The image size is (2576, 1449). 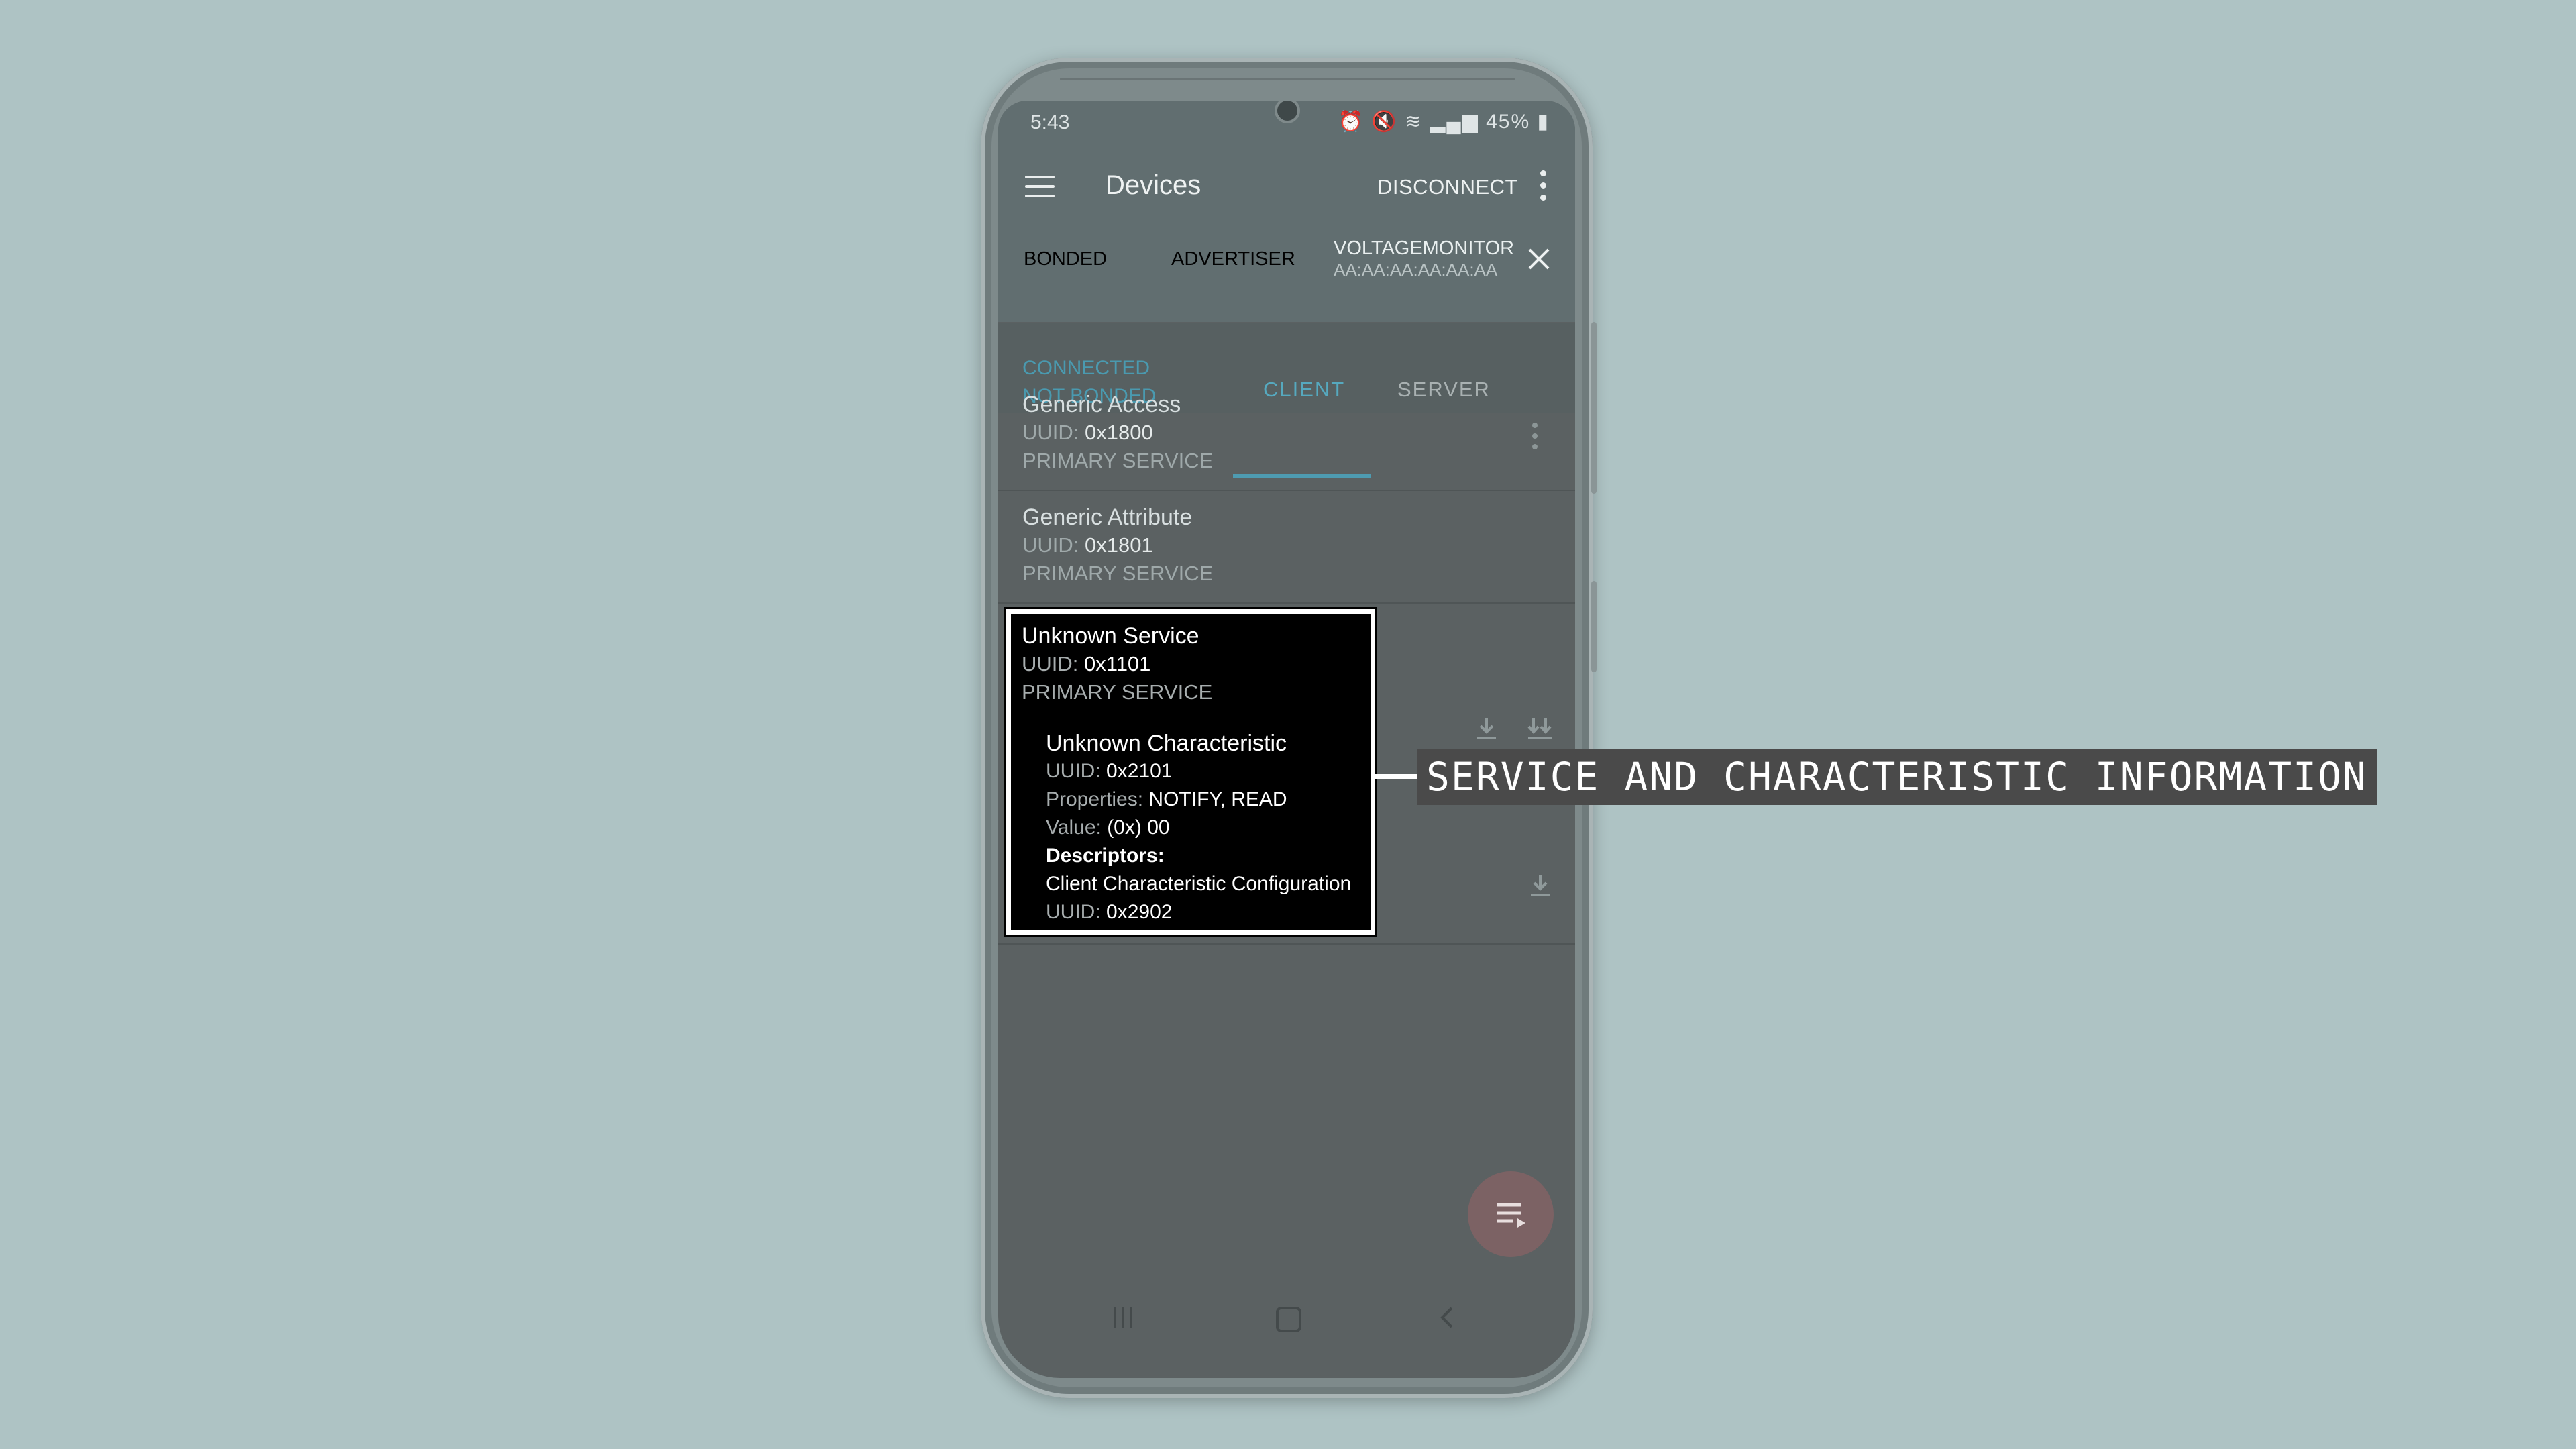 I want to click on recent-apps-icon, so click(x=1127, y=1318).